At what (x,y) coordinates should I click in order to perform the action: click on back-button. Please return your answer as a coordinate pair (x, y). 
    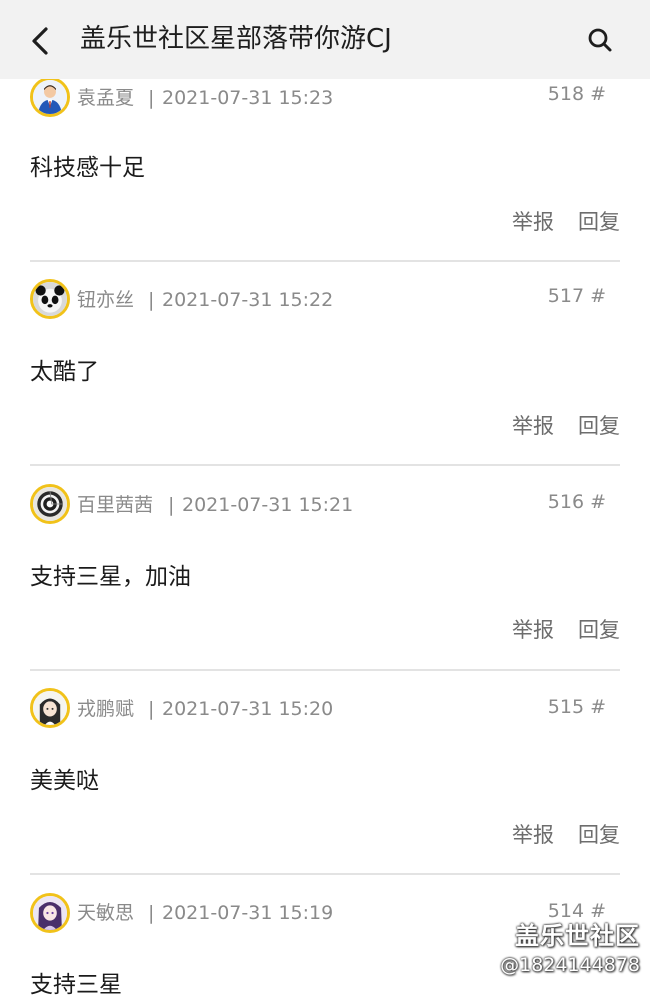
    Looking at the image, I should click on (41, 41).